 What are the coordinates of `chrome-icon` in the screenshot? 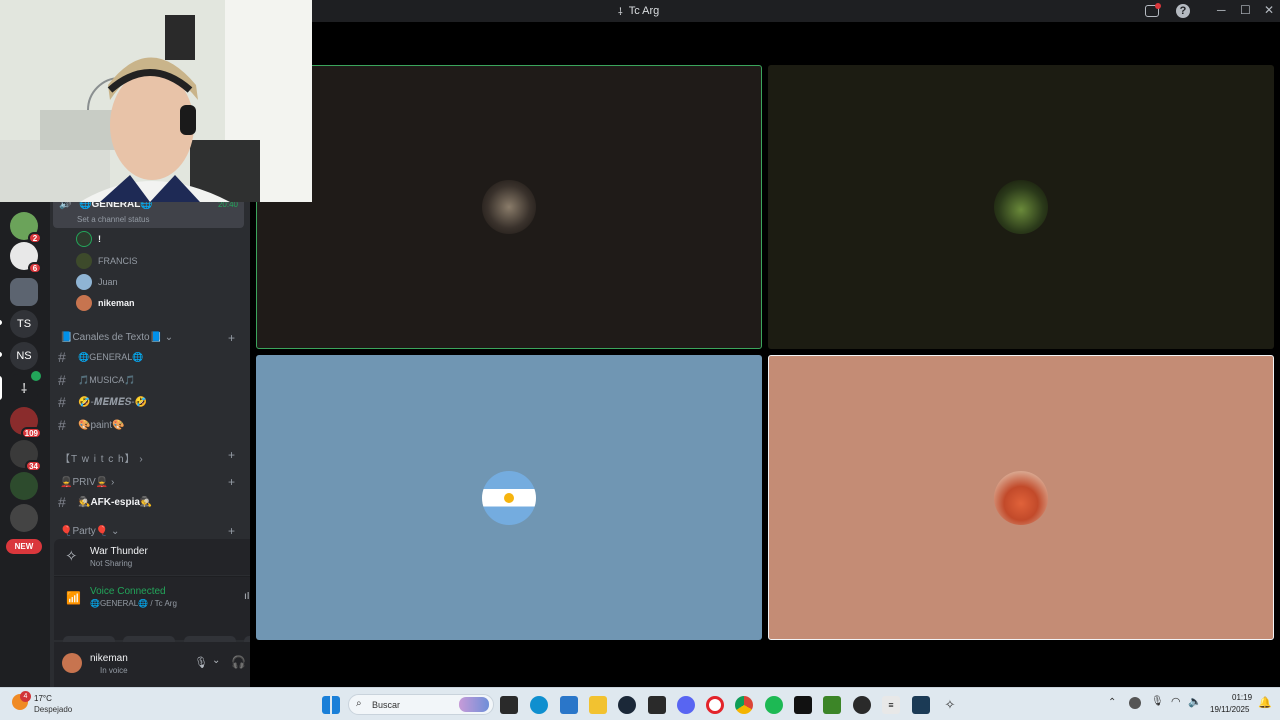 It's located at (744, 705).